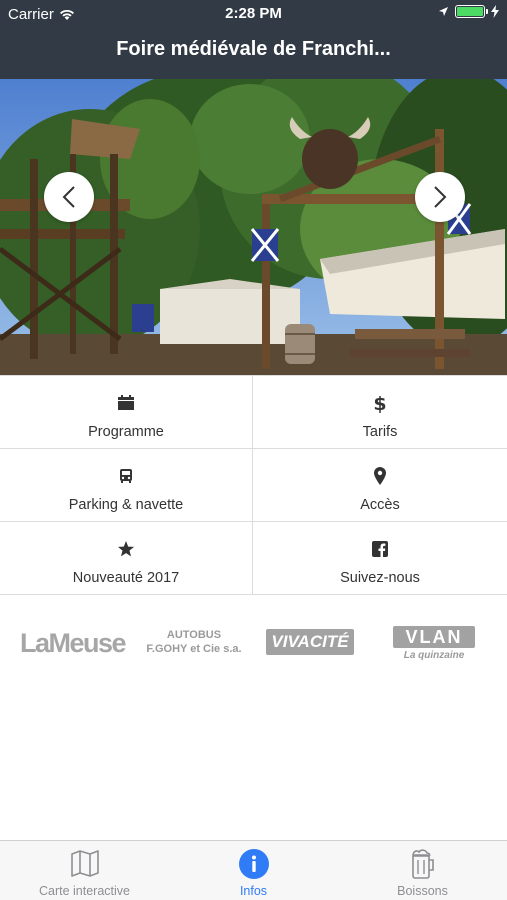 This screenshot has width=507, height=900. I want to click on menu-item-suivez-nous: Suivez-nous, so click(380, 558).